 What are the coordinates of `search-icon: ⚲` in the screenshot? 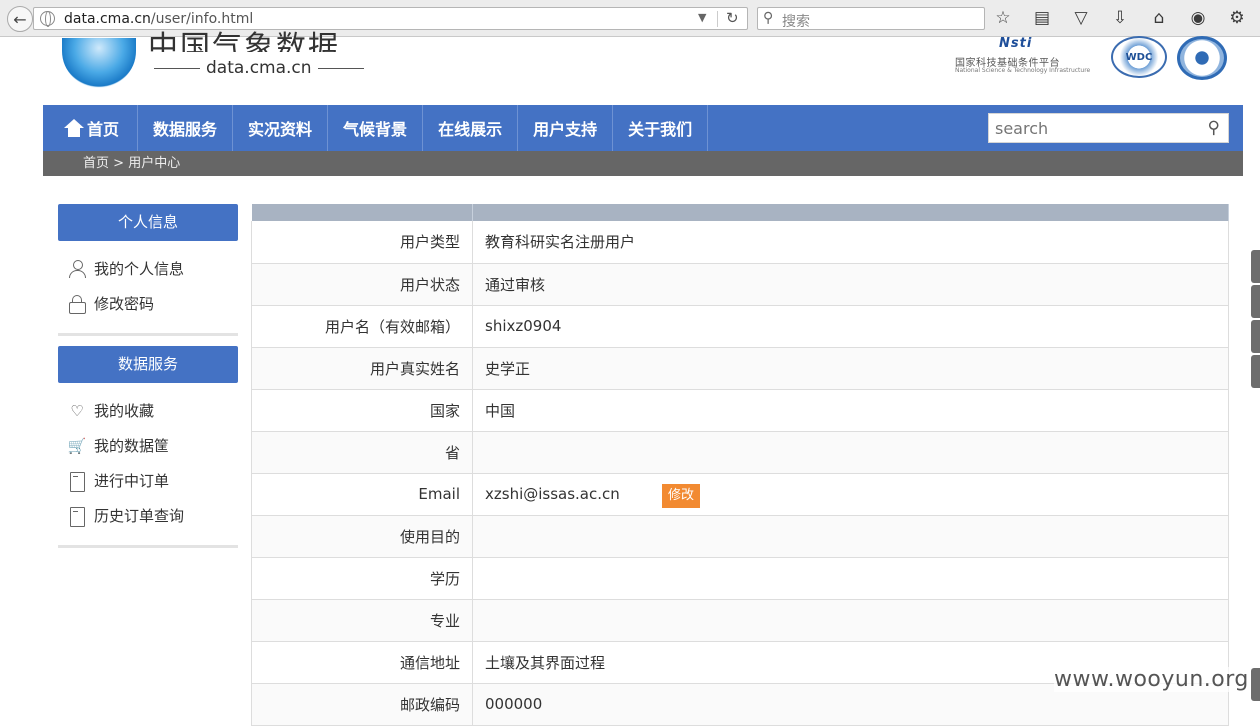 It's located at (1214, 128).